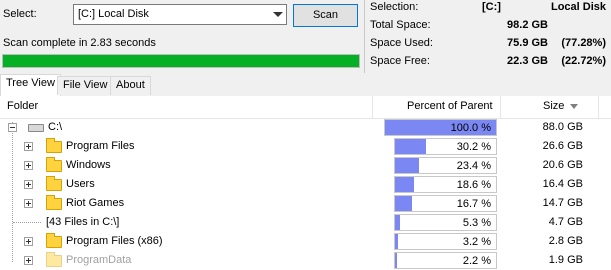  I want to click on tree-item-name: ProgramData, so click(99, 260).